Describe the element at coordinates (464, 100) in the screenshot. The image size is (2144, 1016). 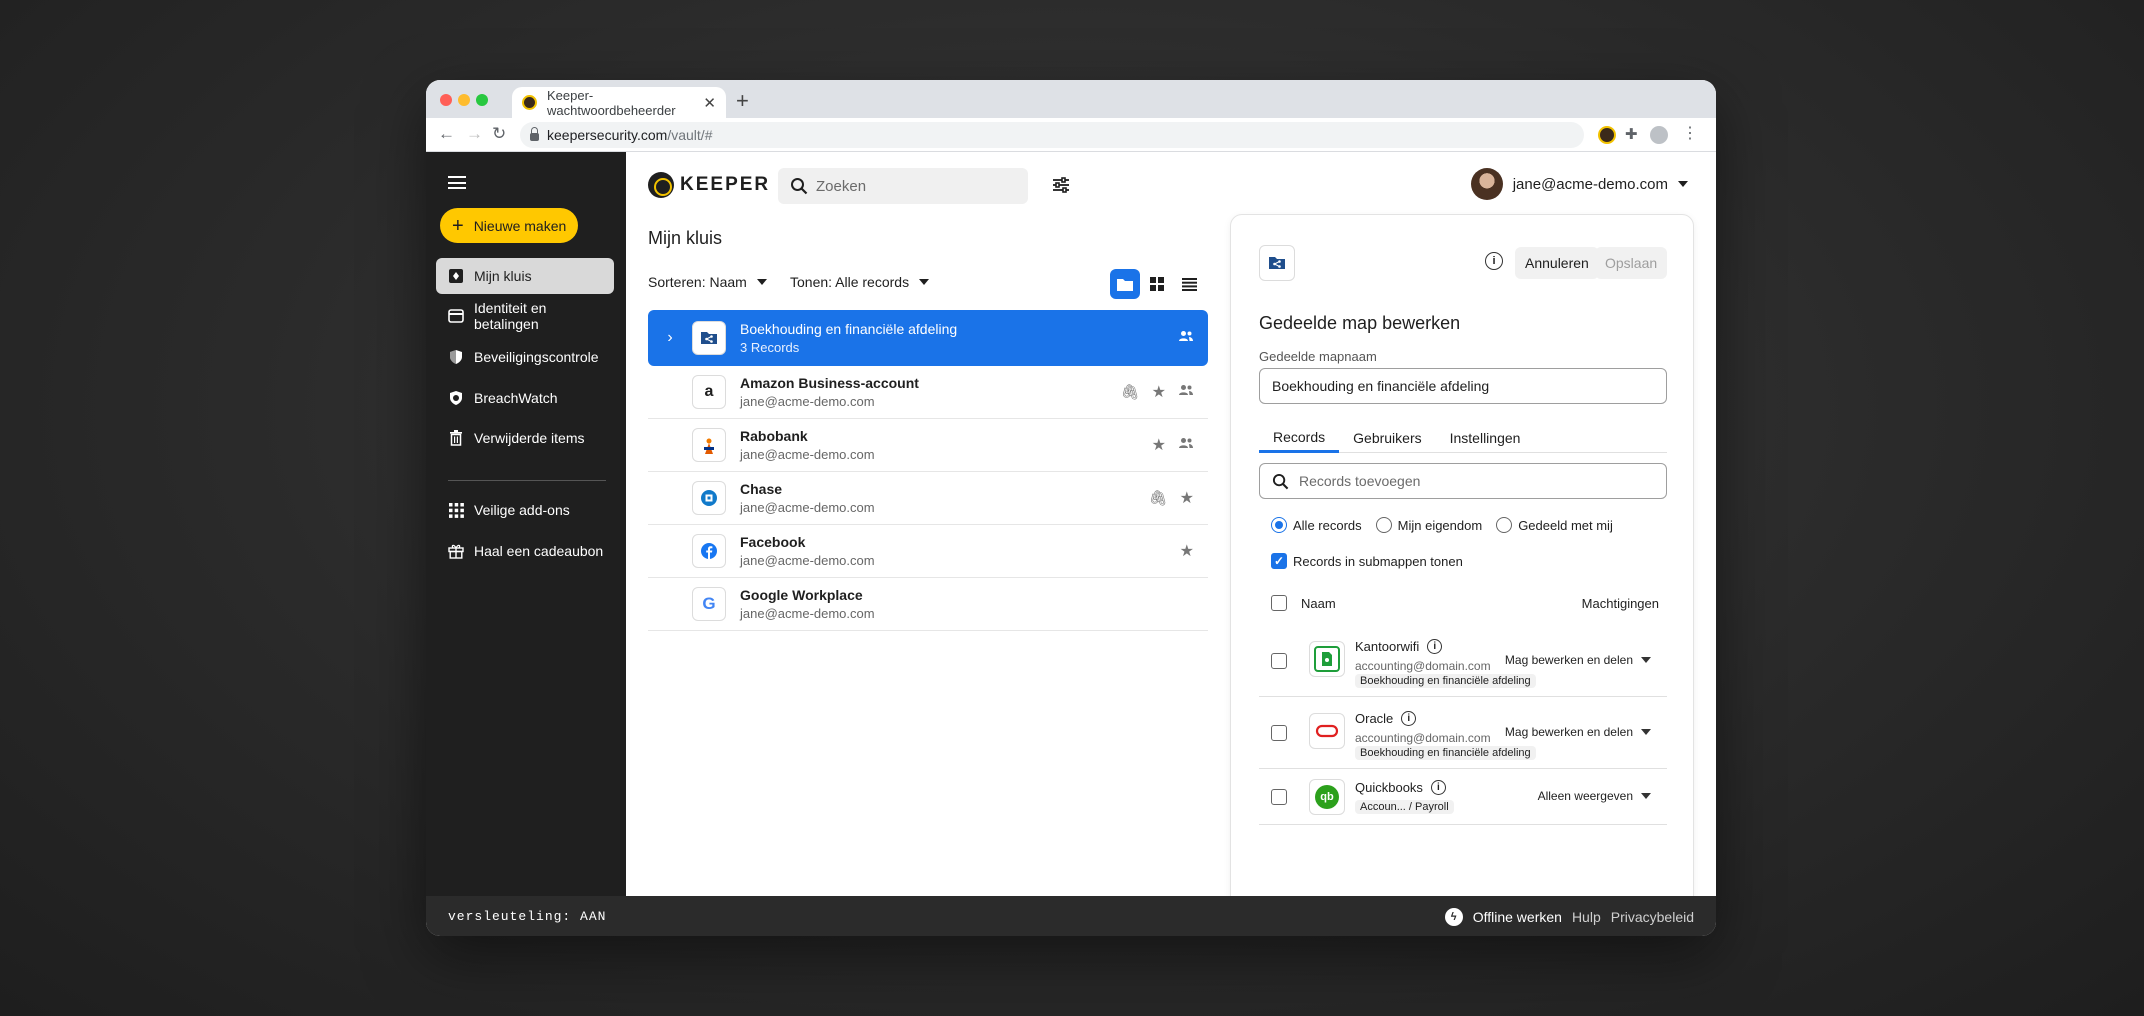
I see `minimize-window-dot` at that location.